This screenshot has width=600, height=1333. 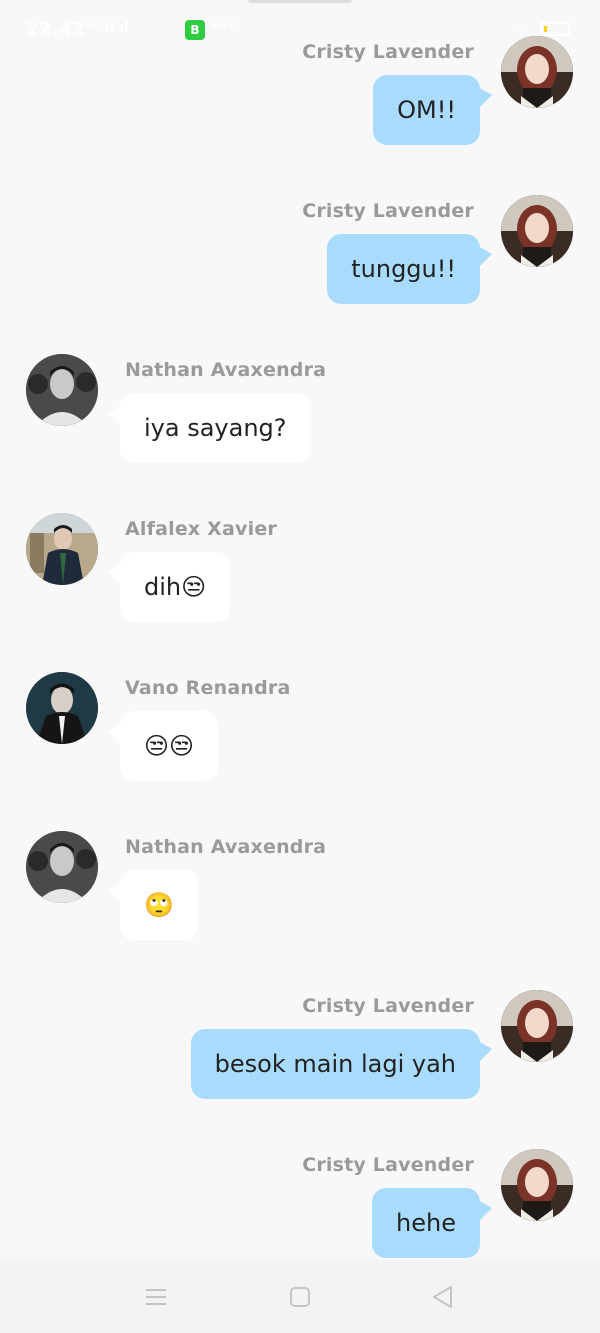 I want to click on chat-message: Vano Renandra 😒😒, so click(x=300, y=742).